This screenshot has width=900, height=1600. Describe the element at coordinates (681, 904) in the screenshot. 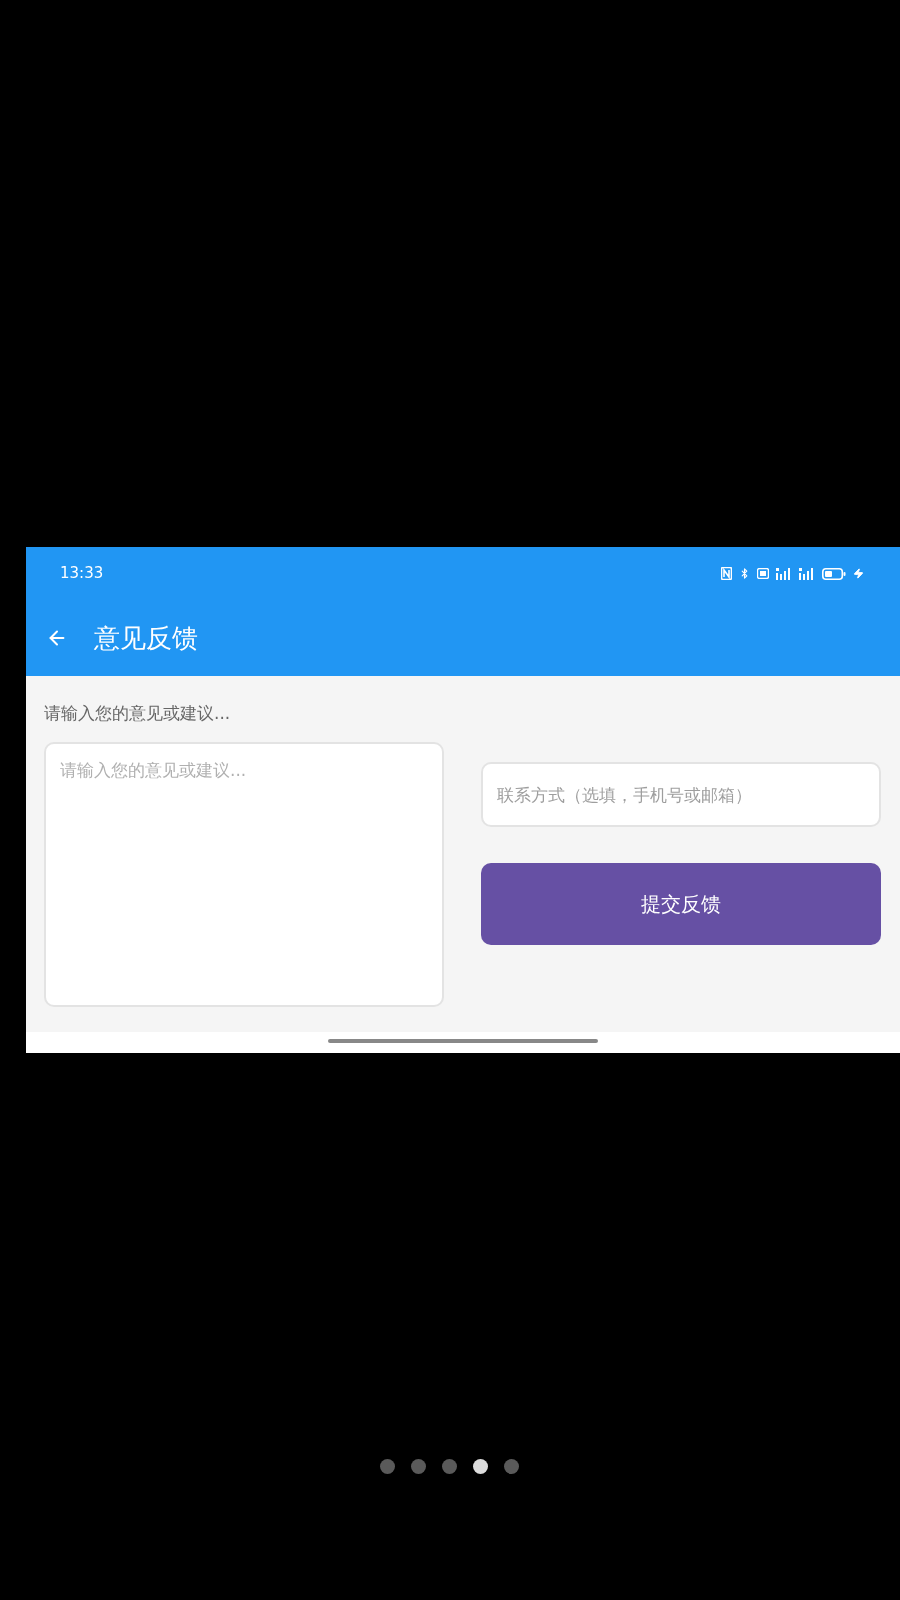

I see `submit-feedback-button: 提交反馈` at that location.